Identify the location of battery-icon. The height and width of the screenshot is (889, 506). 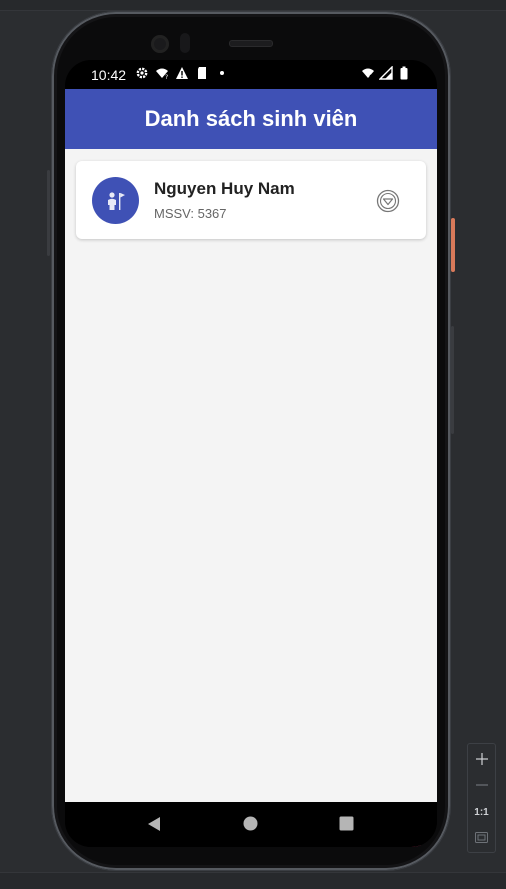
(404, 73).